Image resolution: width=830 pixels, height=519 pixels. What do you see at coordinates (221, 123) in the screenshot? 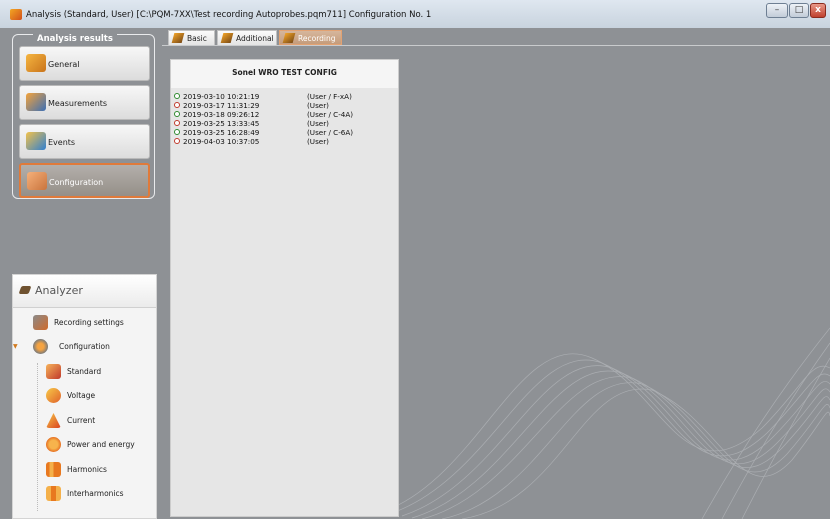
I see `record-datetime: 2019-03-25 13:33:45` at bounding box center [221, 123].